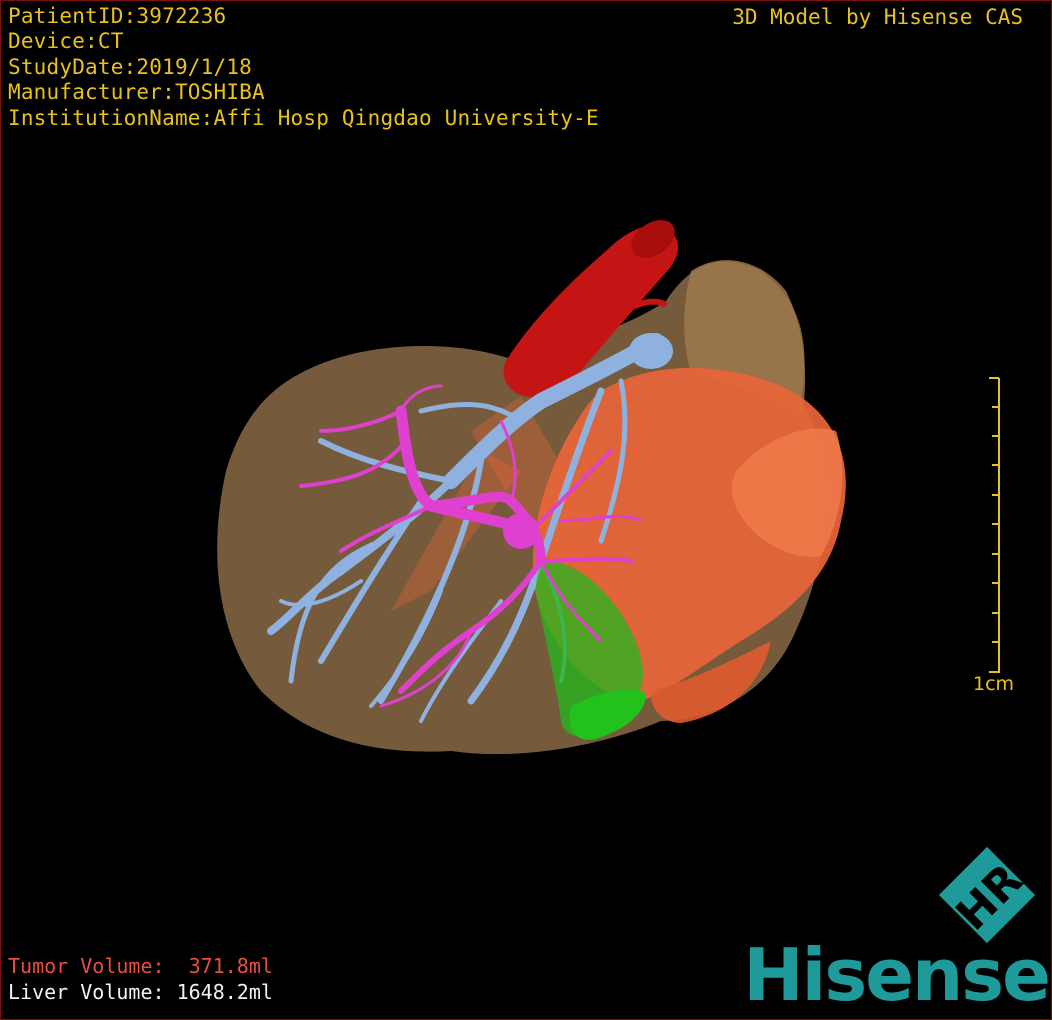  Describe the element at coordinates (989, 897) in the screenshot. I see `logo-mark-text: HR` at that location.